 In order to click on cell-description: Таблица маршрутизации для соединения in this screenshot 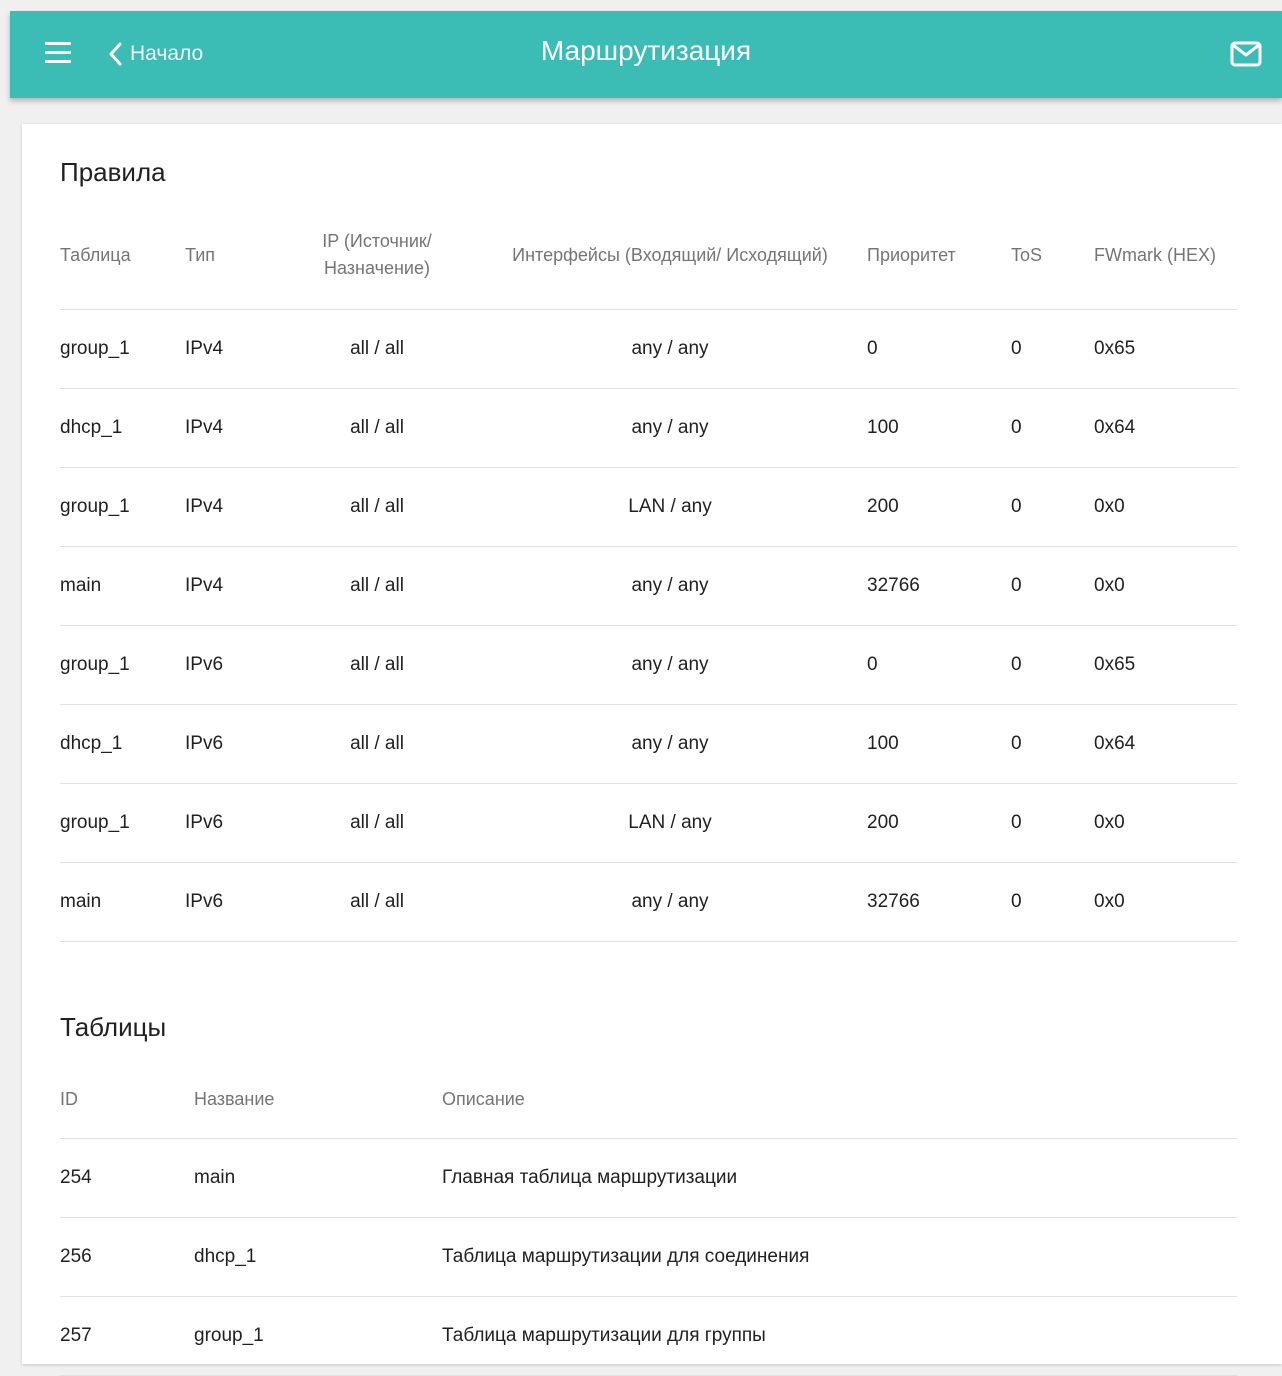, I will do `click(839, 1256)`.